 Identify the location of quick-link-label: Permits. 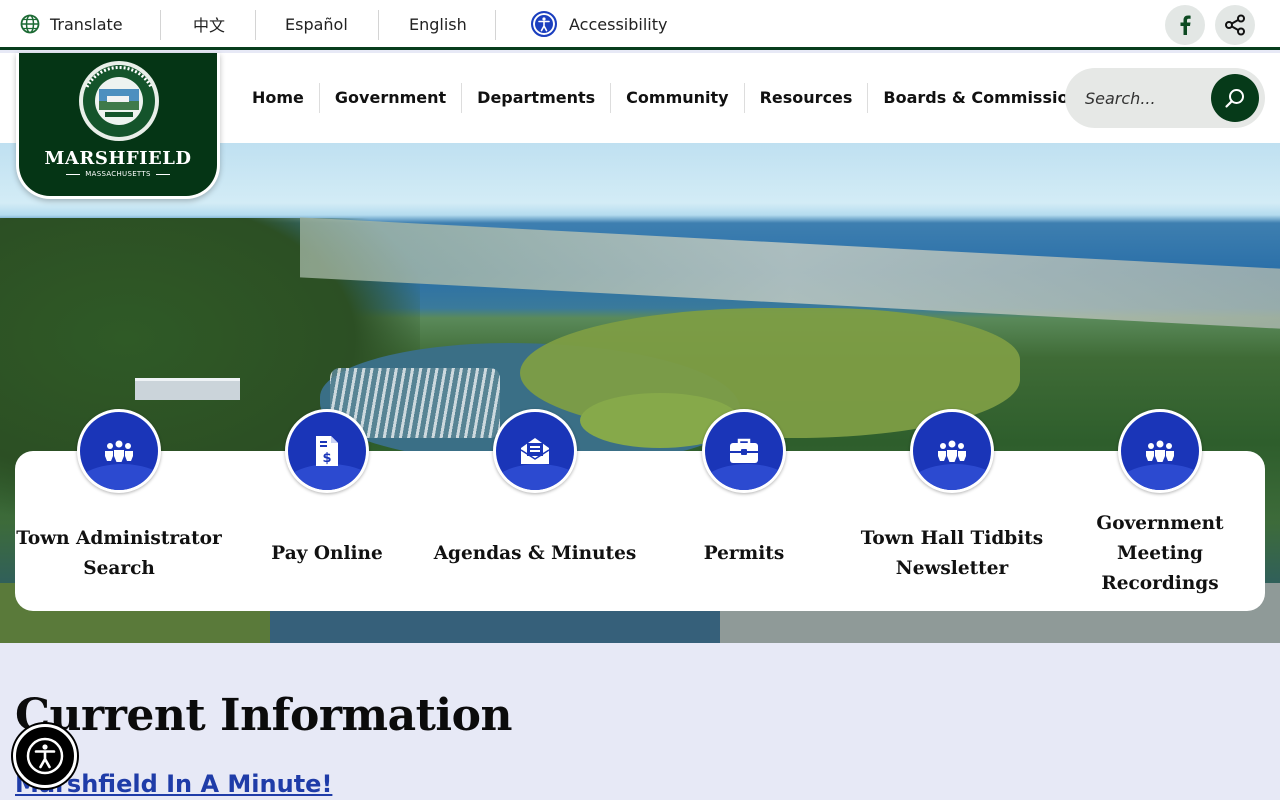
(744, 553).